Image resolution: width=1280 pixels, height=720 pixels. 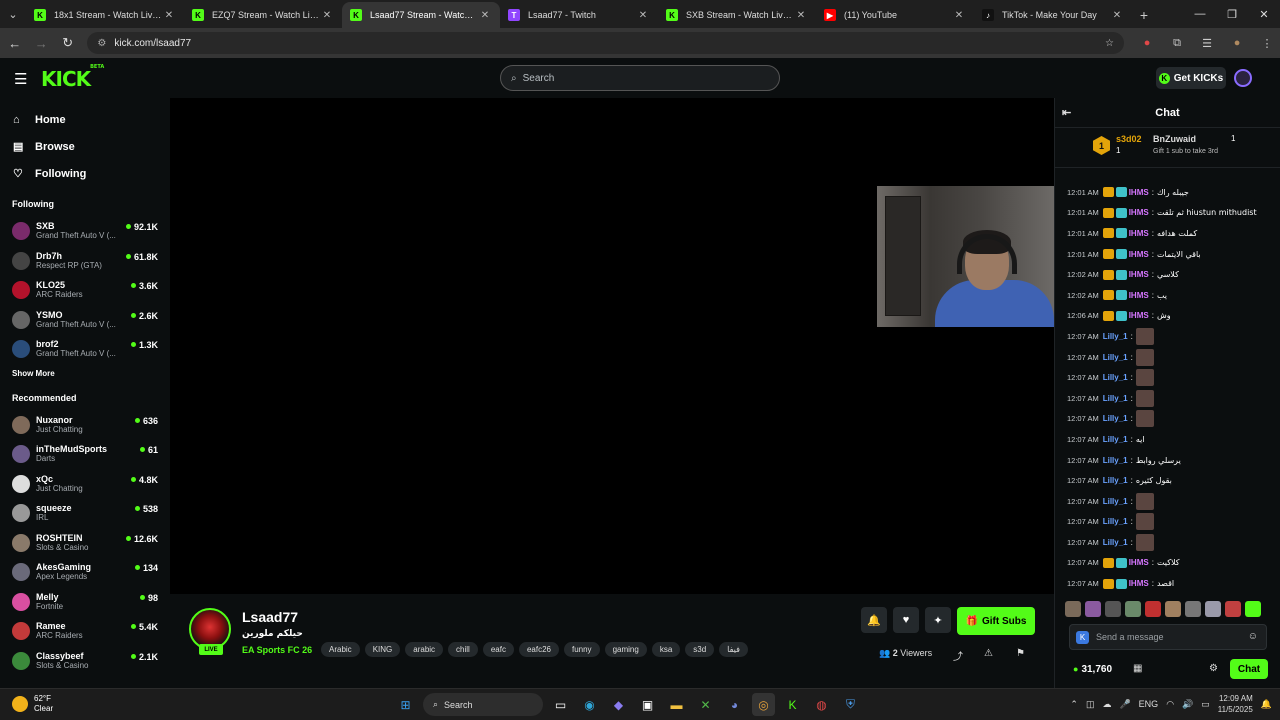 I want to click on browser-tab: K SXB Stream - Watch Live on Kick✕, so click(x=737, y=15).